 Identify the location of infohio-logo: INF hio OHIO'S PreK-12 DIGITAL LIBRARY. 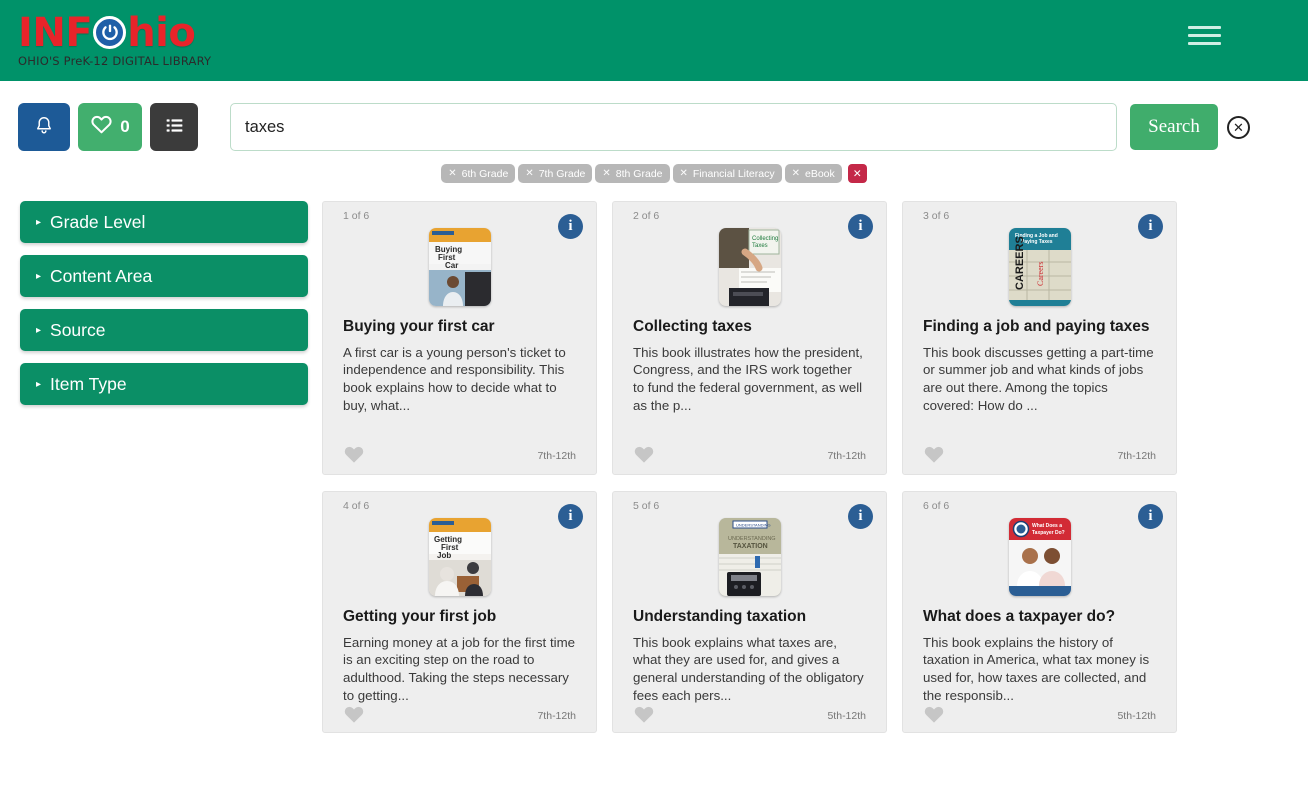
(114, 40).